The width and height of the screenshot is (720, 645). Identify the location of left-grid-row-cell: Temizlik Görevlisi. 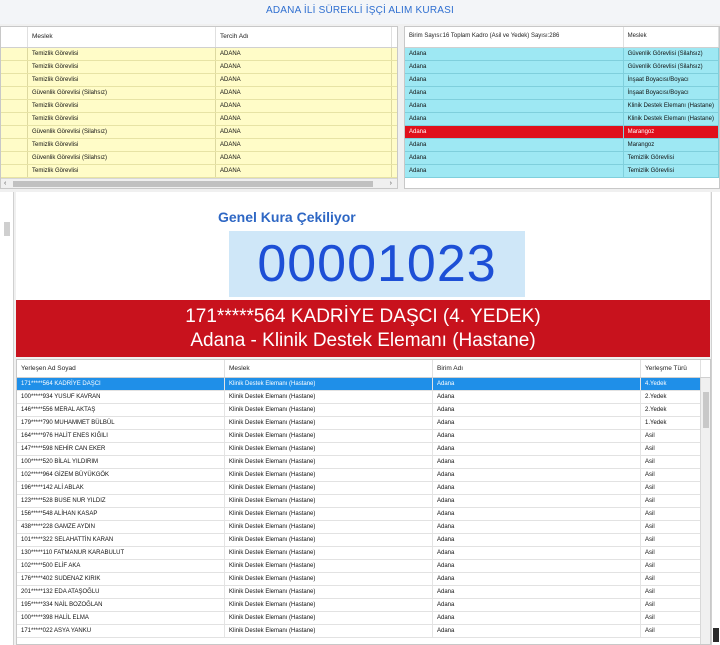
(122, 106).